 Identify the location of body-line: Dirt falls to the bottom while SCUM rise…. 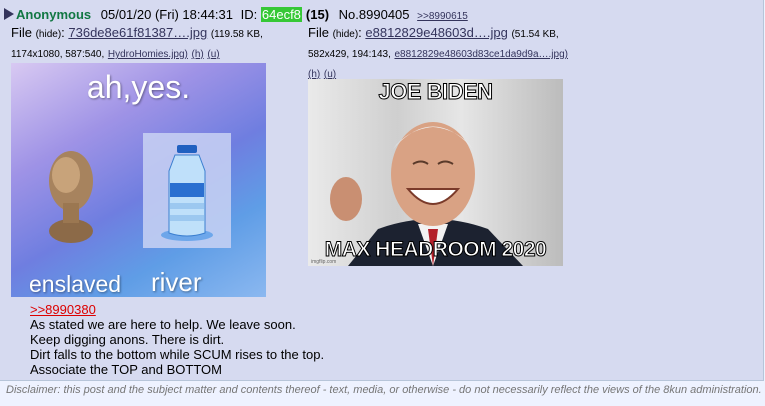
(177, 354).